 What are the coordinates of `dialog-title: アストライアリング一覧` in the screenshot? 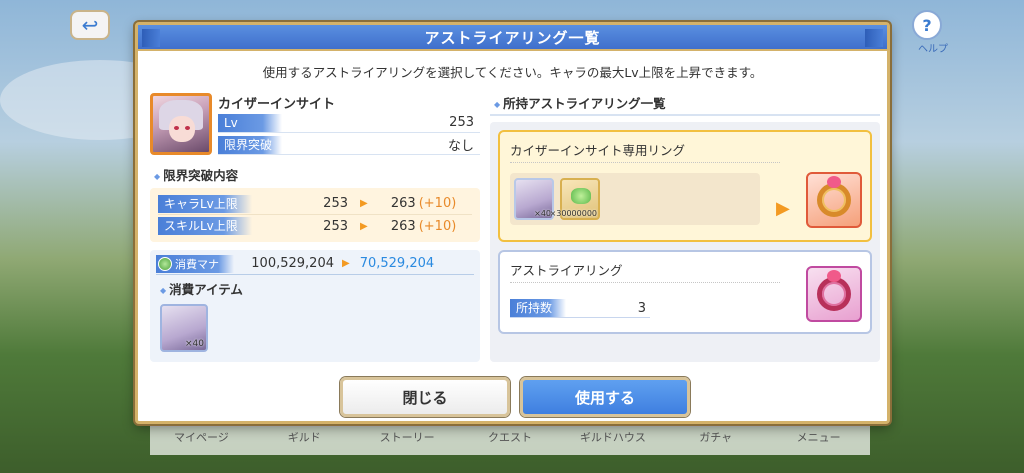 It's located at (512, 37).